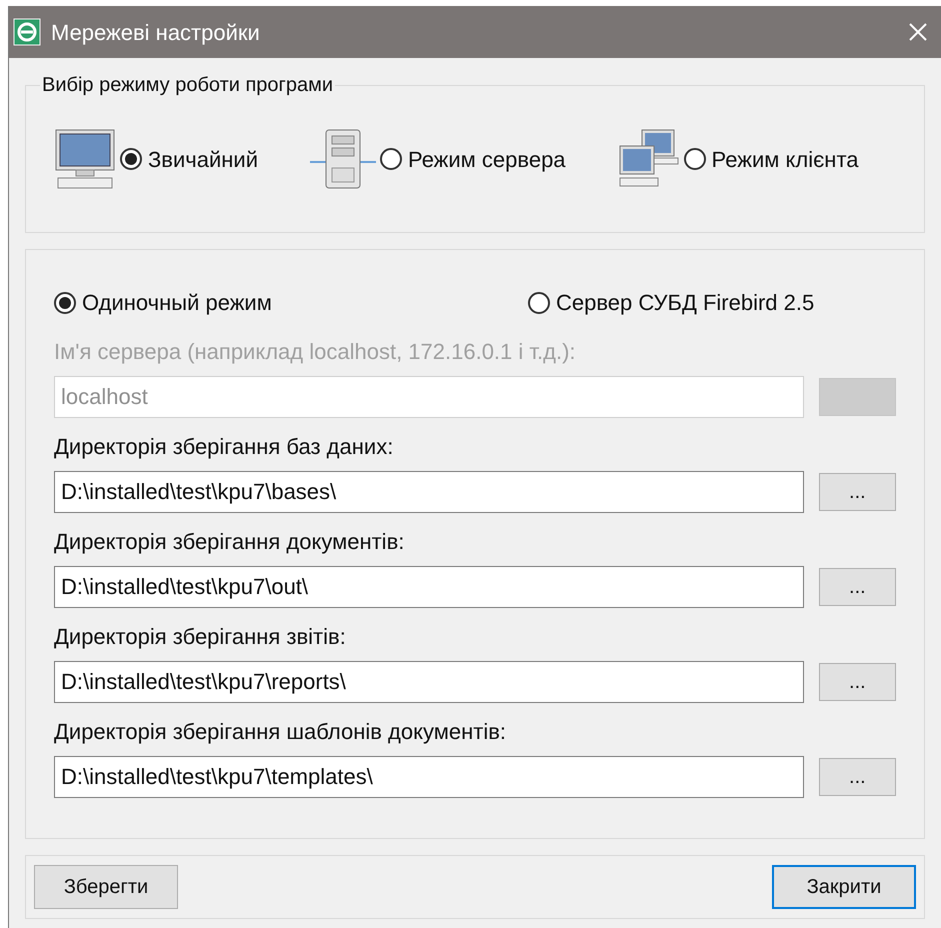 The width and height of the screenshot is (941, 928). Describe the element at coordinates (27, 32) in the screenshot. I see `app-icon` at that location.